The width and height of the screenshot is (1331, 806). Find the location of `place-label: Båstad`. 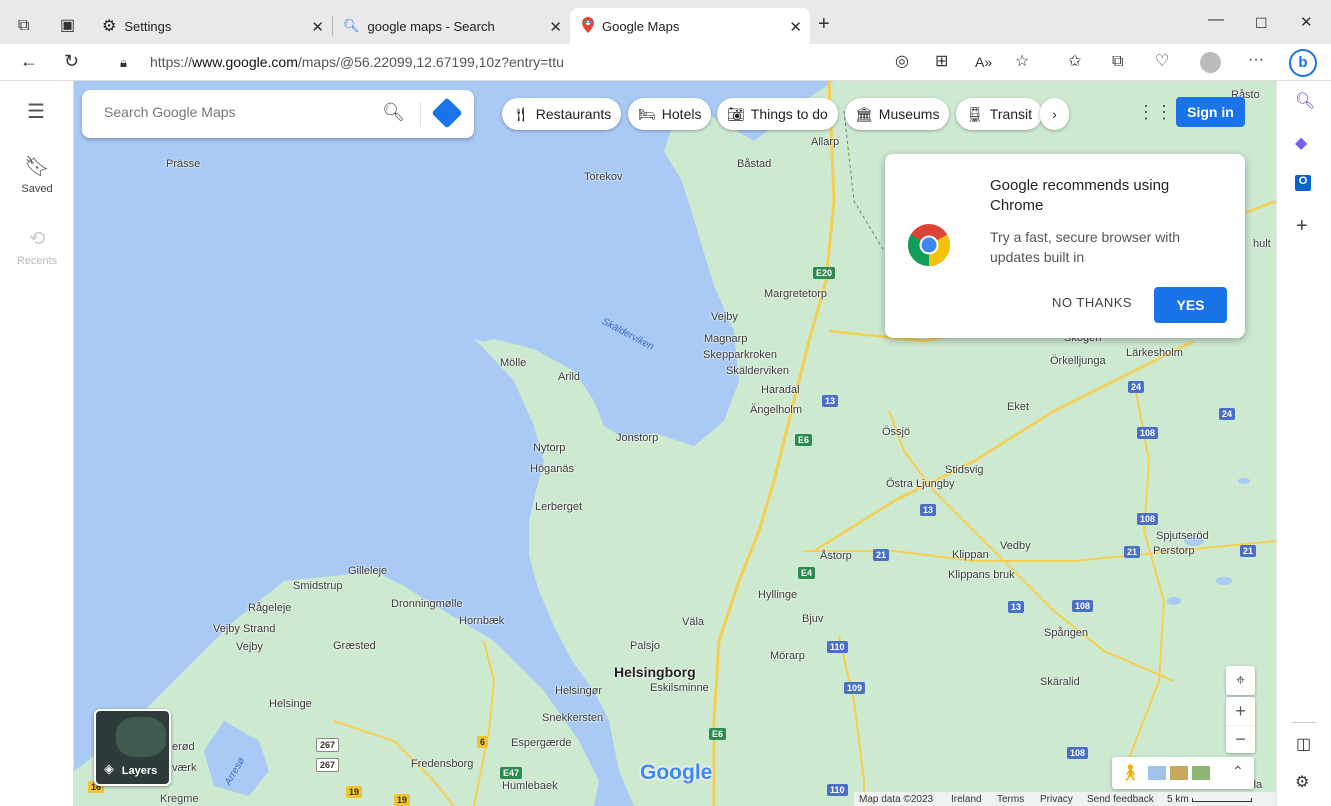

place-label: Båstad is located at coordinates (754, 164).